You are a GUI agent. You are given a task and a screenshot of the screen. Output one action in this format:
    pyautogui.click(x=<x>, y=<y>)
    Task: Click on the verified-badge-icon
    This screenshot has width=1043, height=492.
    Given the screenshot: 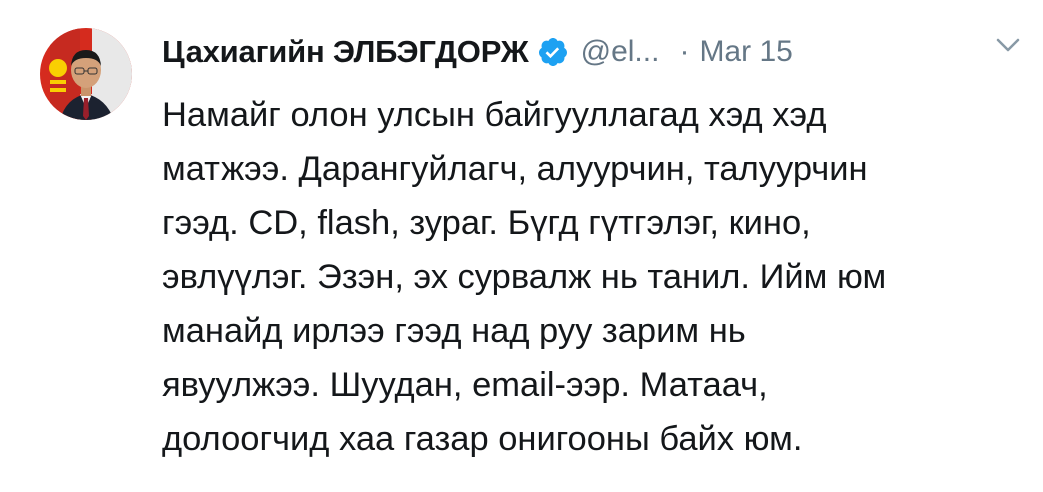 What is the action you would take?
    pyautogui.click(x=553, y=52)
    